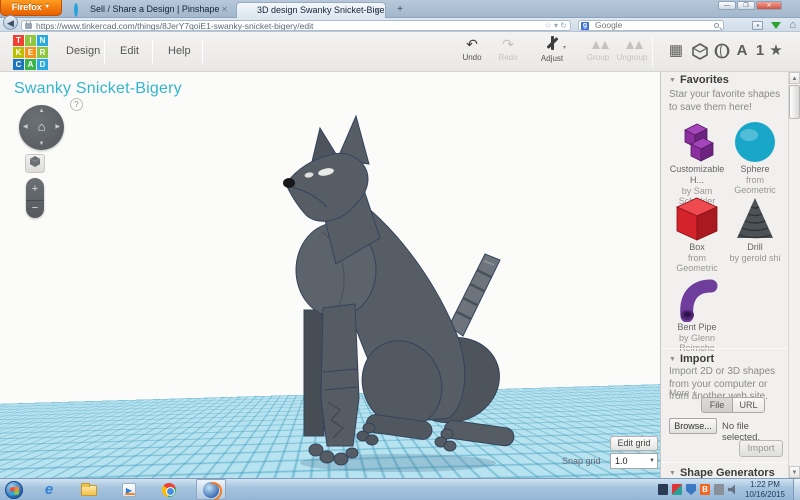  What do you see at coordinates (794, 78) in the screenshot?
I see `scroll-up-icon: ▲` at bounding box center [794, 78].